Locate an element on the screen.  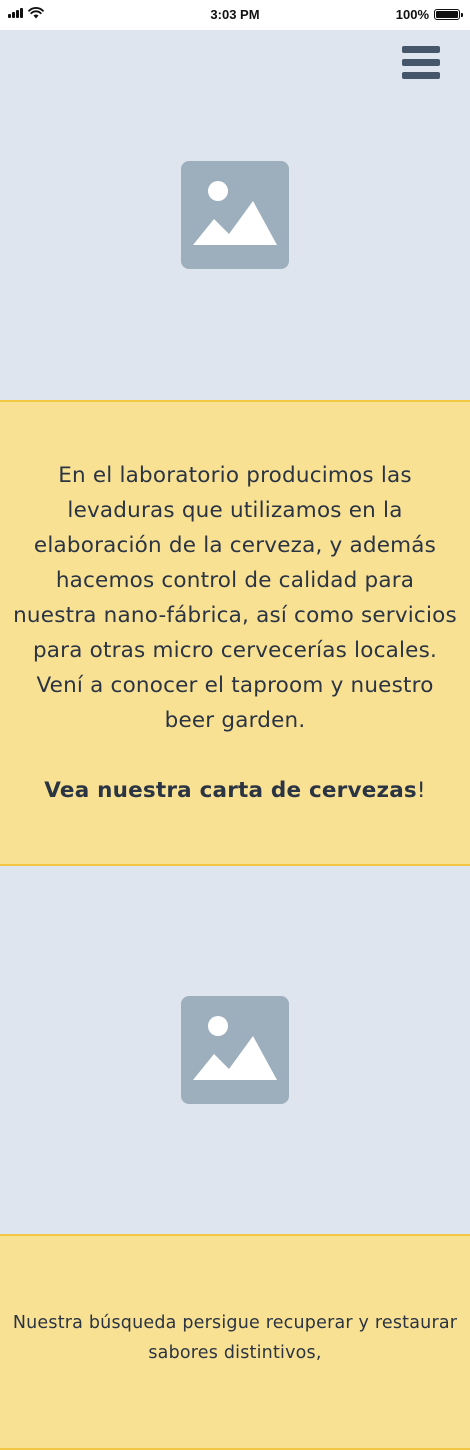
status-right: 100% is located at coordinates (429, 14).